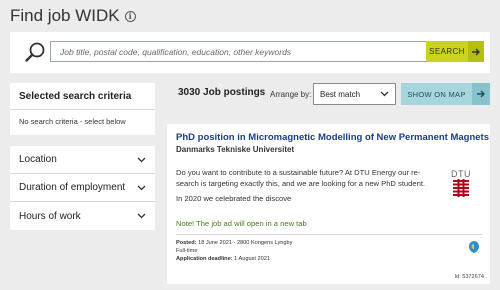 This screenshot has width=500, height=290. I want to click on filter-duration: Duration of employment, so click(82, 188).